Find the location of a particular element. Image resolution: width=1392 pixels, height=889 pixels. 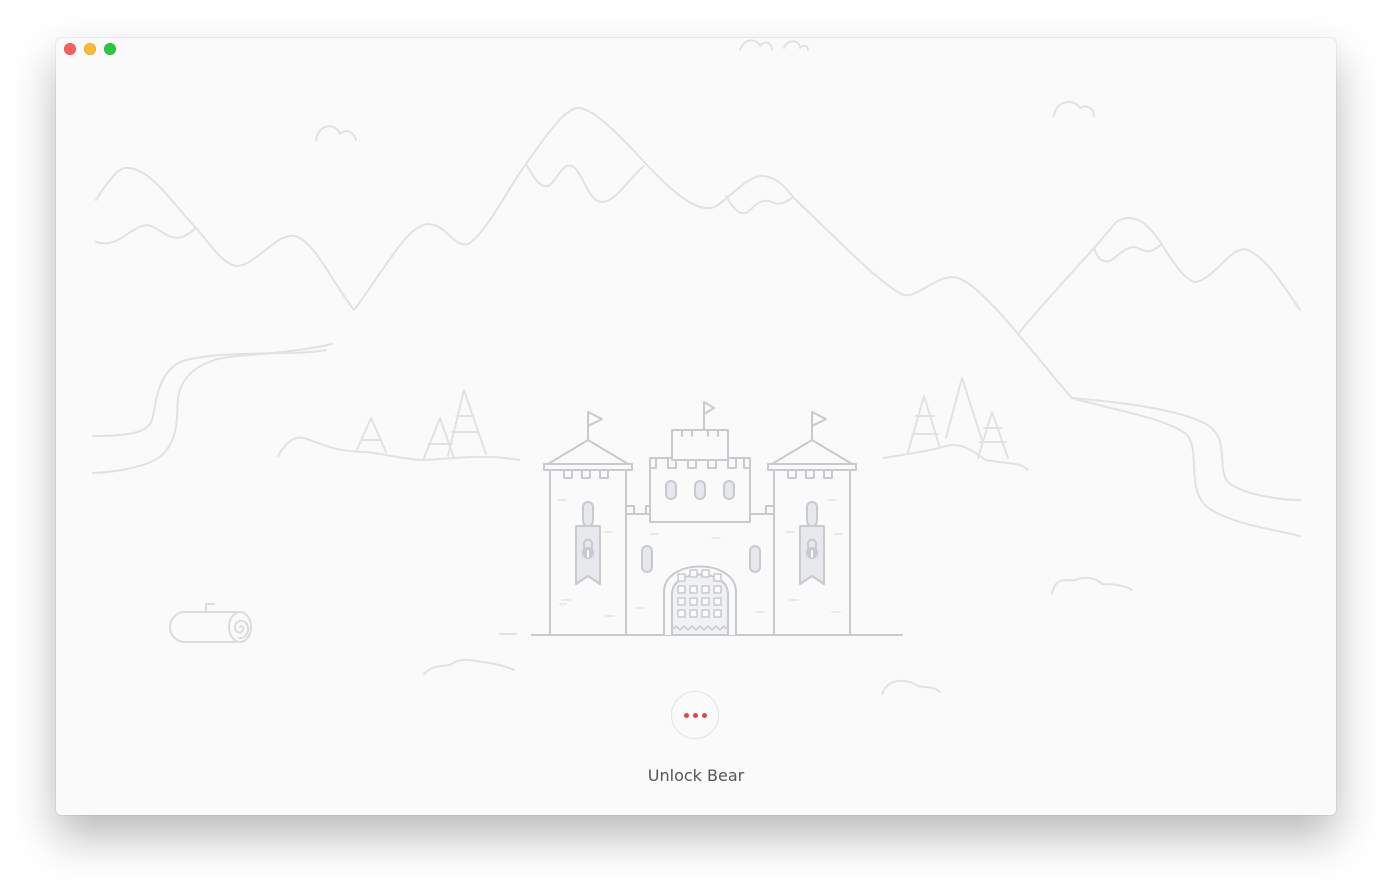

unlock-button is located at coordinates (695, 715).